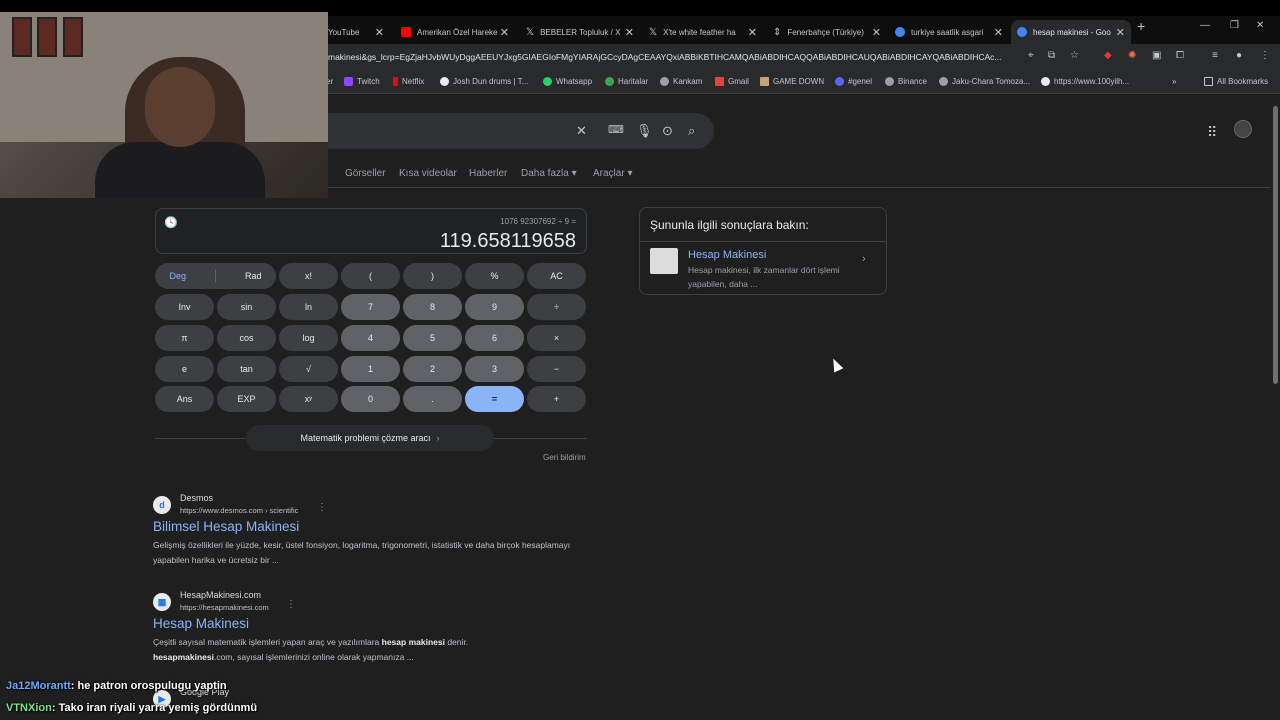 The height and width of the screenshot is (720, 1280). I want to click on lparen-key: (, so click(370, 276).